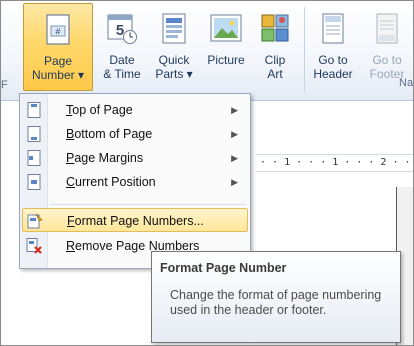 This screenshot has width=414, height=346. What do you see at coordinates (34, 182) in the screenshot?
I see `current-position-icon` at bounding box center [34, 182].